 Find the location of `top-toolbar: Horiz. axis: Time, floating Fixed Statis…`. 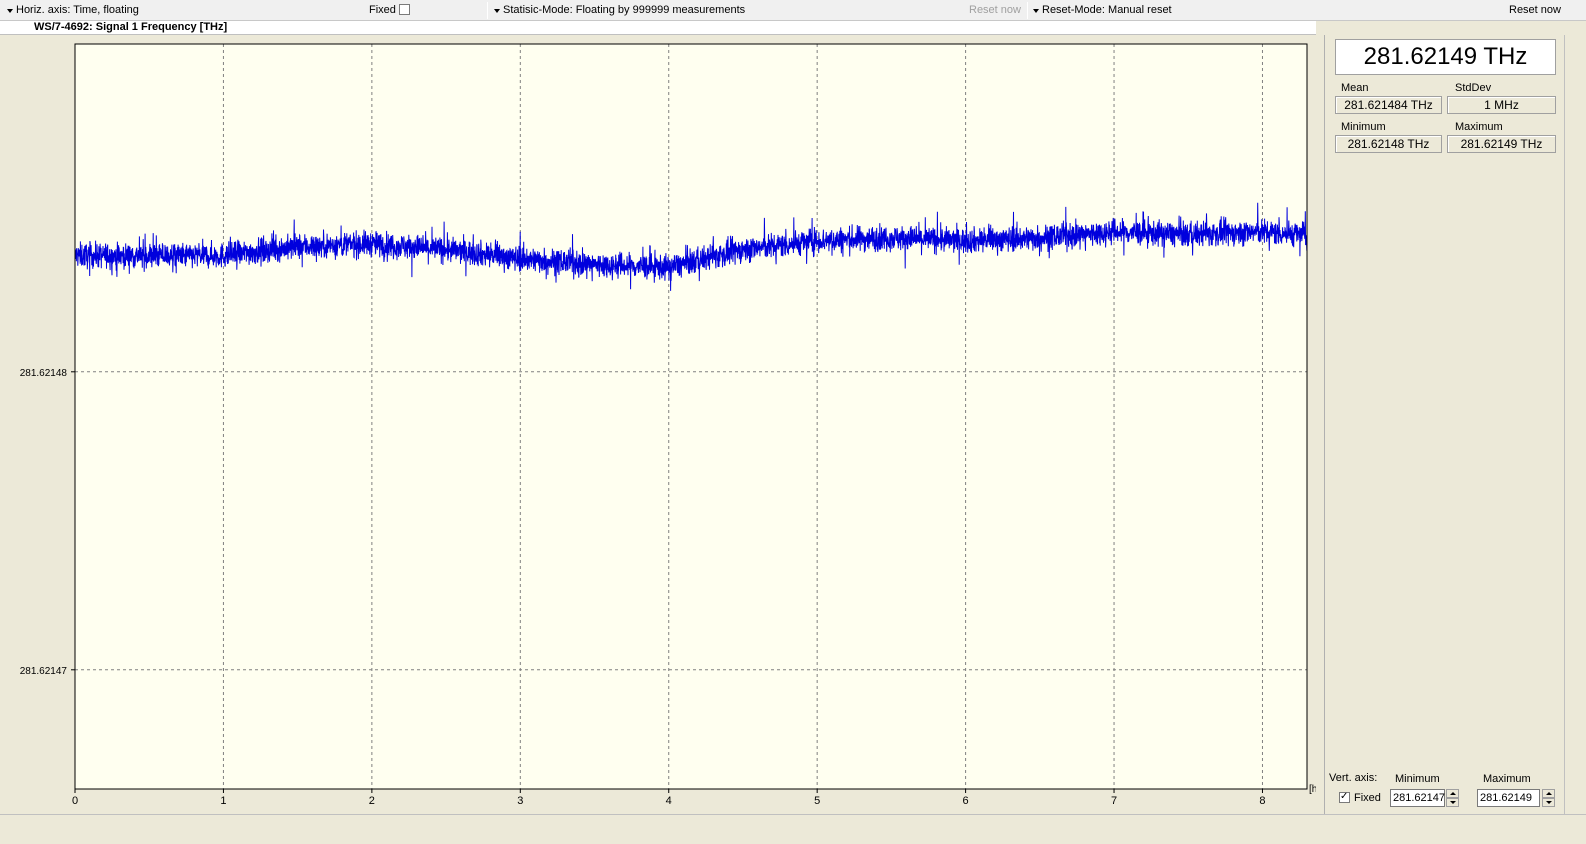

top-toolbar: Horiz. axis: Time, floating Fixed Statis… is located at coordinates (793, 10).